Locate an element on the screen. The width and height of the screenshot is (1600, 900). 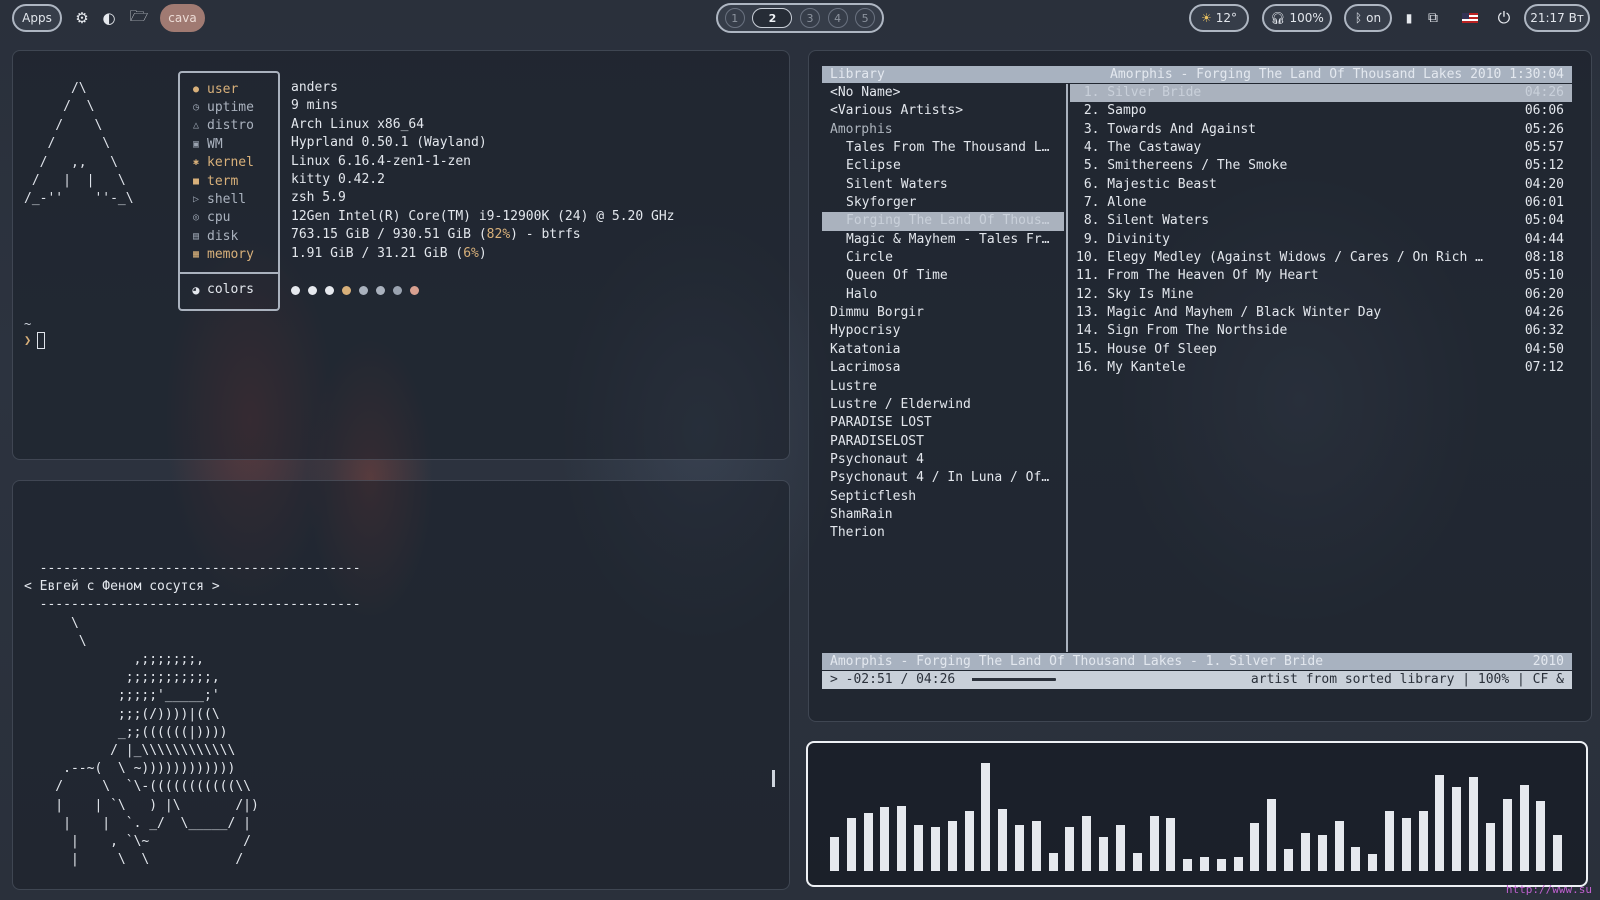
track-row: 1. Silver Bride 04:26 is located at coordinates (1321, 93).